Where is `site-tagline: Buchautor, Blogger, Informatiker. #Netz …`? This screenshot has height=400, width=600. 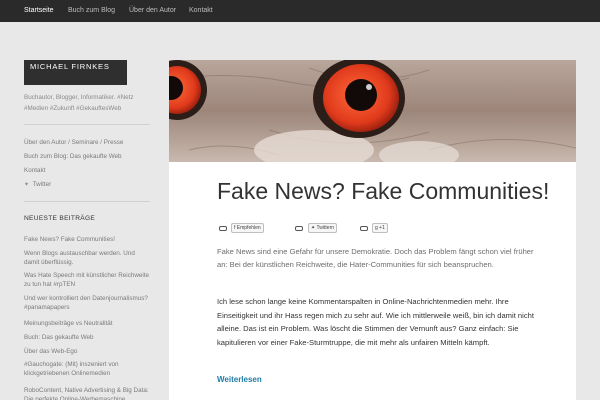 site-tagline: Buchautor, Blogger, Informatiker. #Netz … is located at coordinates (79, 103).